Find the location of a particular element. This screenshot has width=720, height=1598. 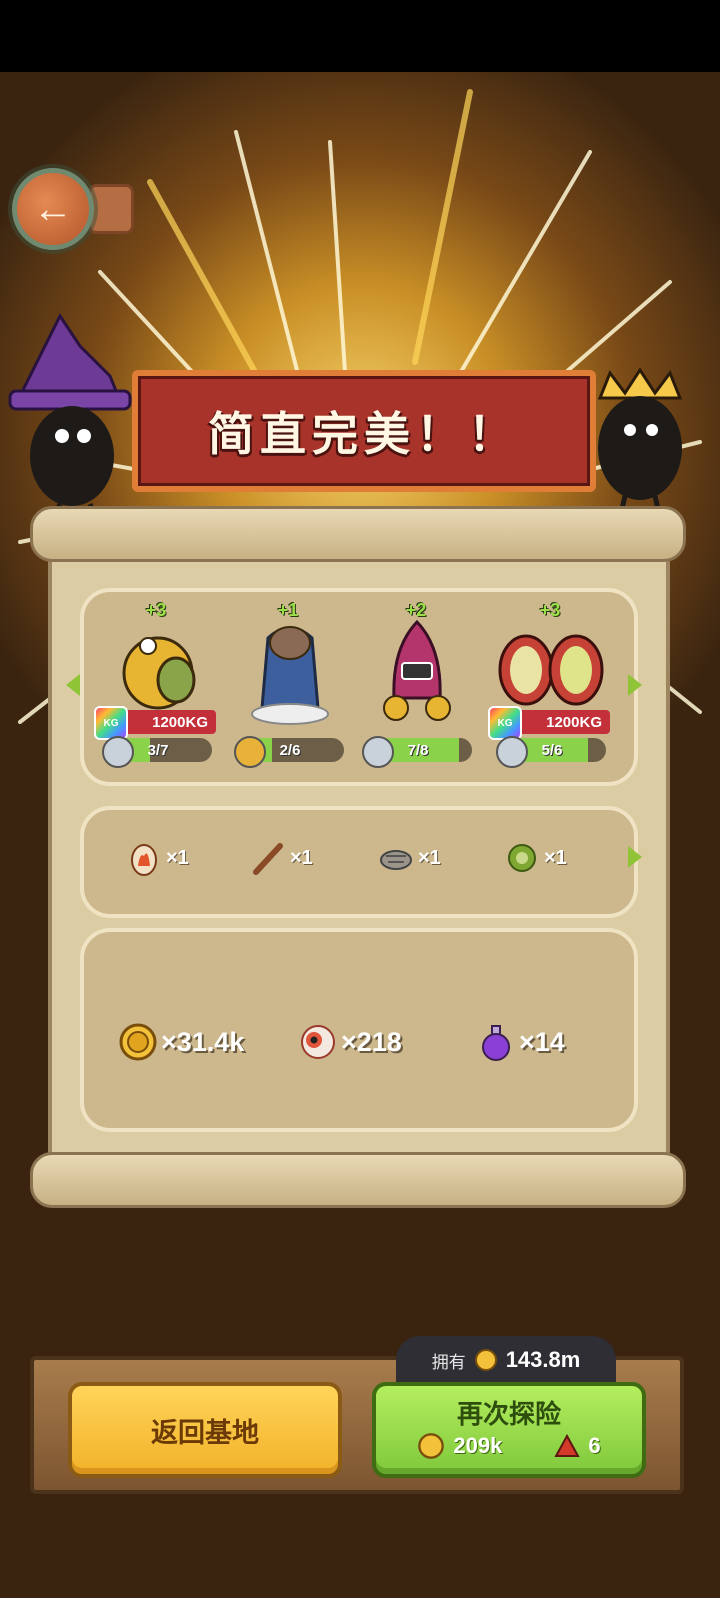

scroll-roll-bottom is located at coordinates (358, 1180).